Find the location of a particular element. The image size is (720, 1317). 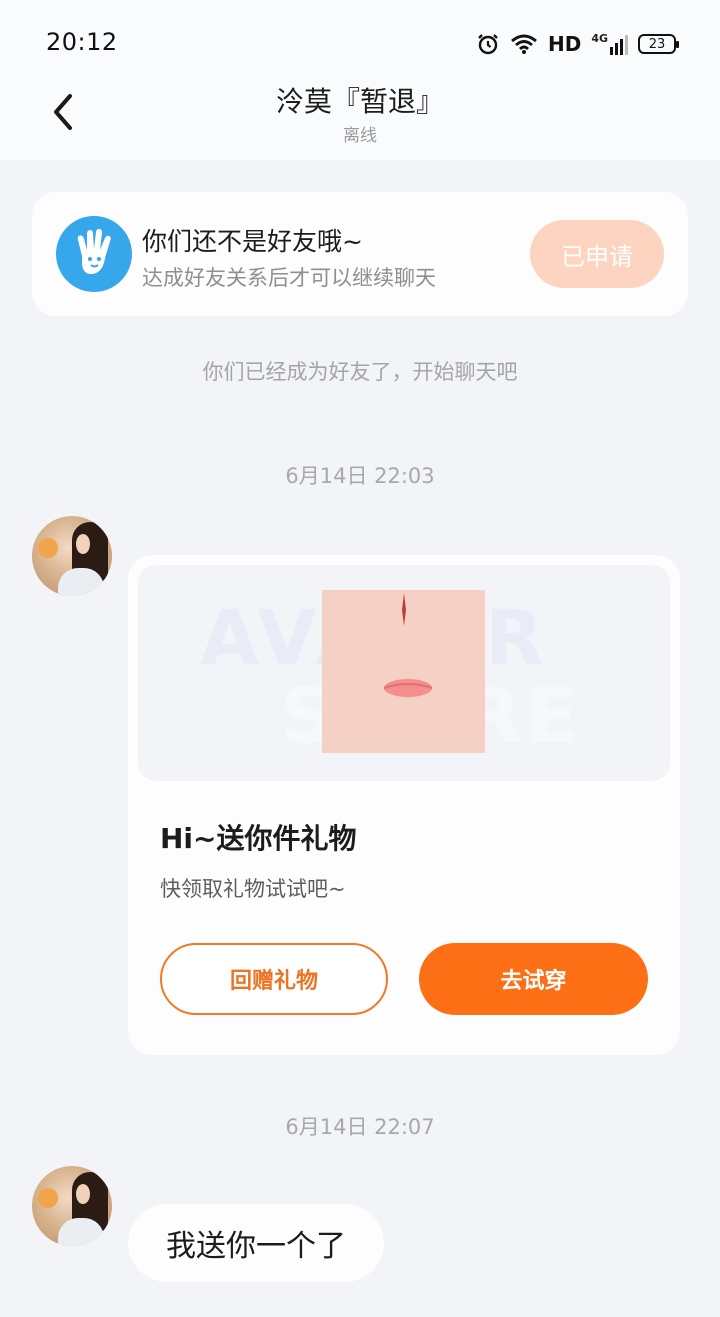

message-timestamp: 6月14日 22:03 is located at coordinates (360, 476).